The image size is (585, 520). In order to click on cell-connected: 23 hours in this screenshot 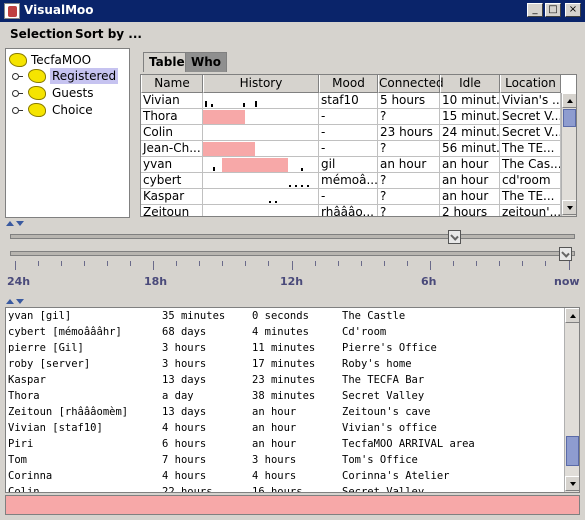, I will do `click(409, 133)`.